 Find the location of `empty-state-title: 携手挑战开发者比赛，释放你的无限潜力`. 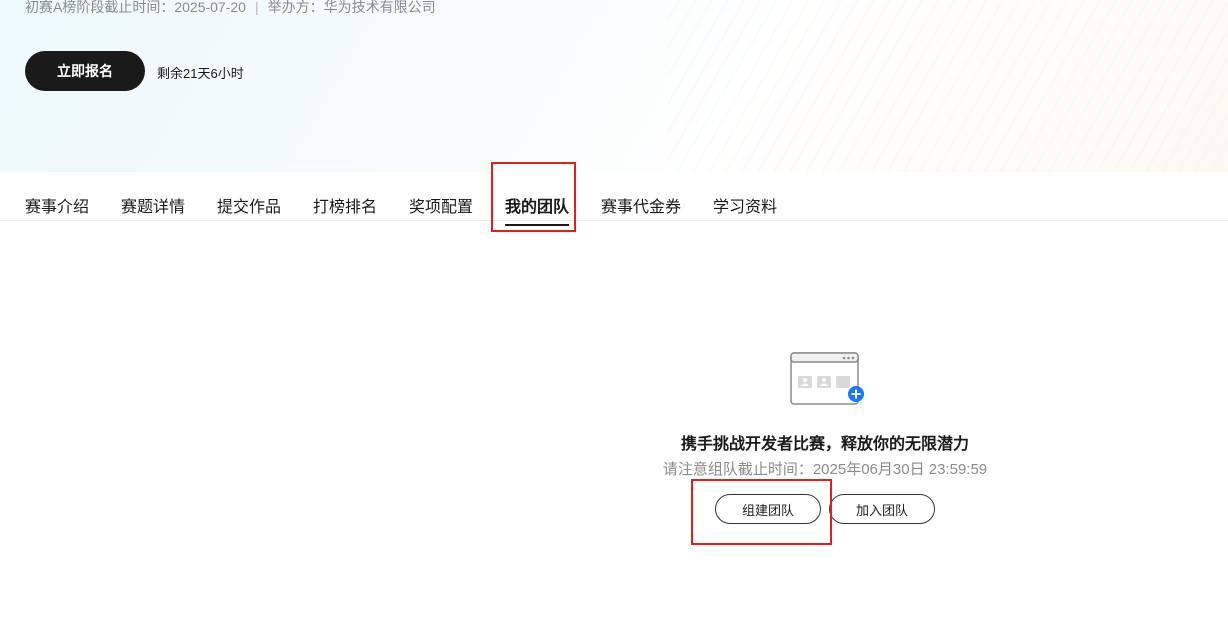

empty-state-title: 携手挑战开发者比赛，释放你的无限潜力 is located at coordinates (824, 444).